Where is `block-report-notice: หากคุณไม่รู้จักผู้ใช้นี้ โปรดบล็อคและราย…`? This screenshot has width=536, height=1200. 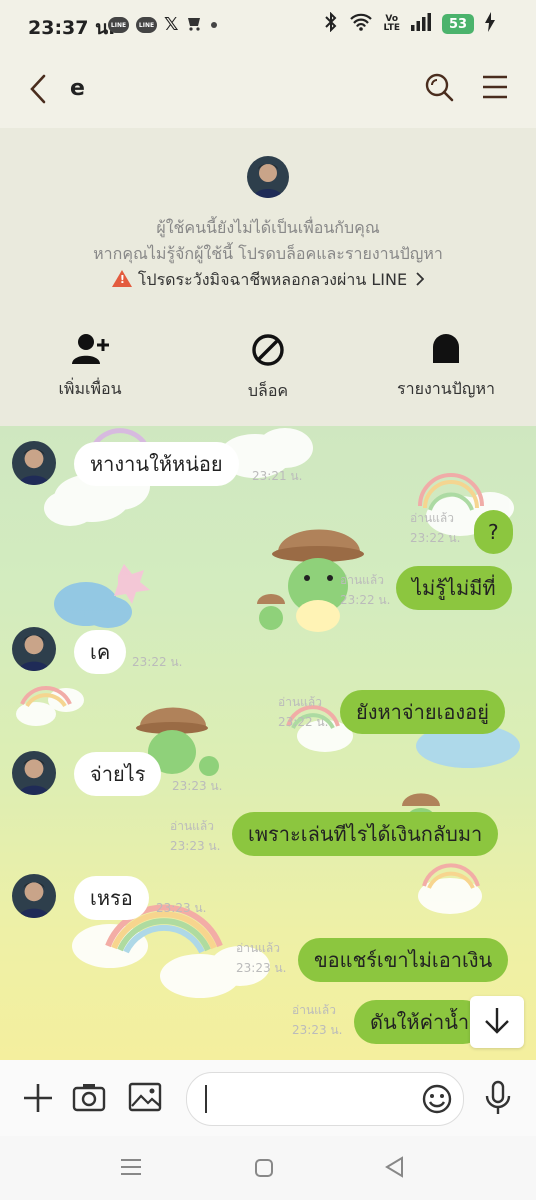 block-report-notice: หากคุณไม่รู้จักผู้ใช้นี้ โปรดบล็อคและราย… is located at coordinates (268, 253).